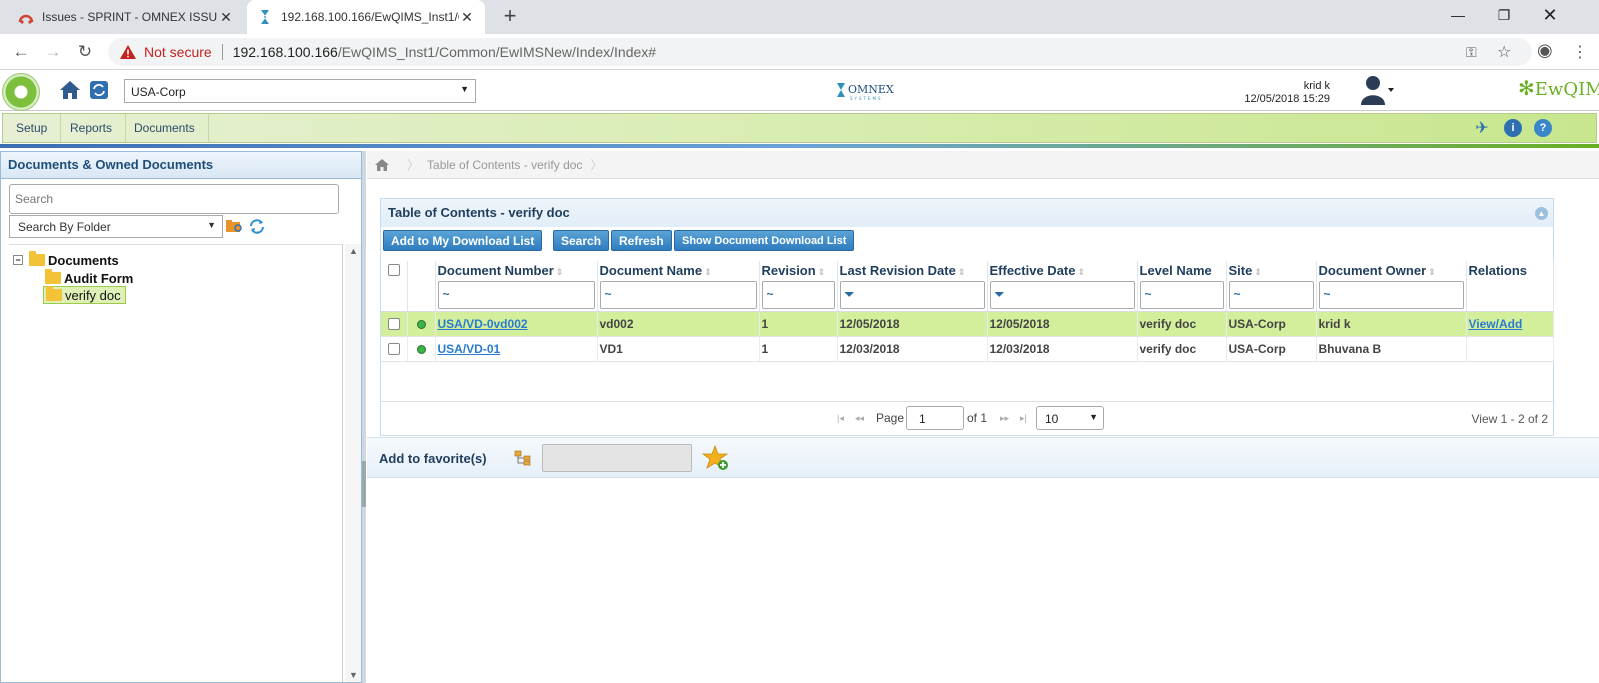 Image resolution: width=1599 pixels, height=683 pixels. I want to click on tree-node-documents: − Documents, so click(66, 260).